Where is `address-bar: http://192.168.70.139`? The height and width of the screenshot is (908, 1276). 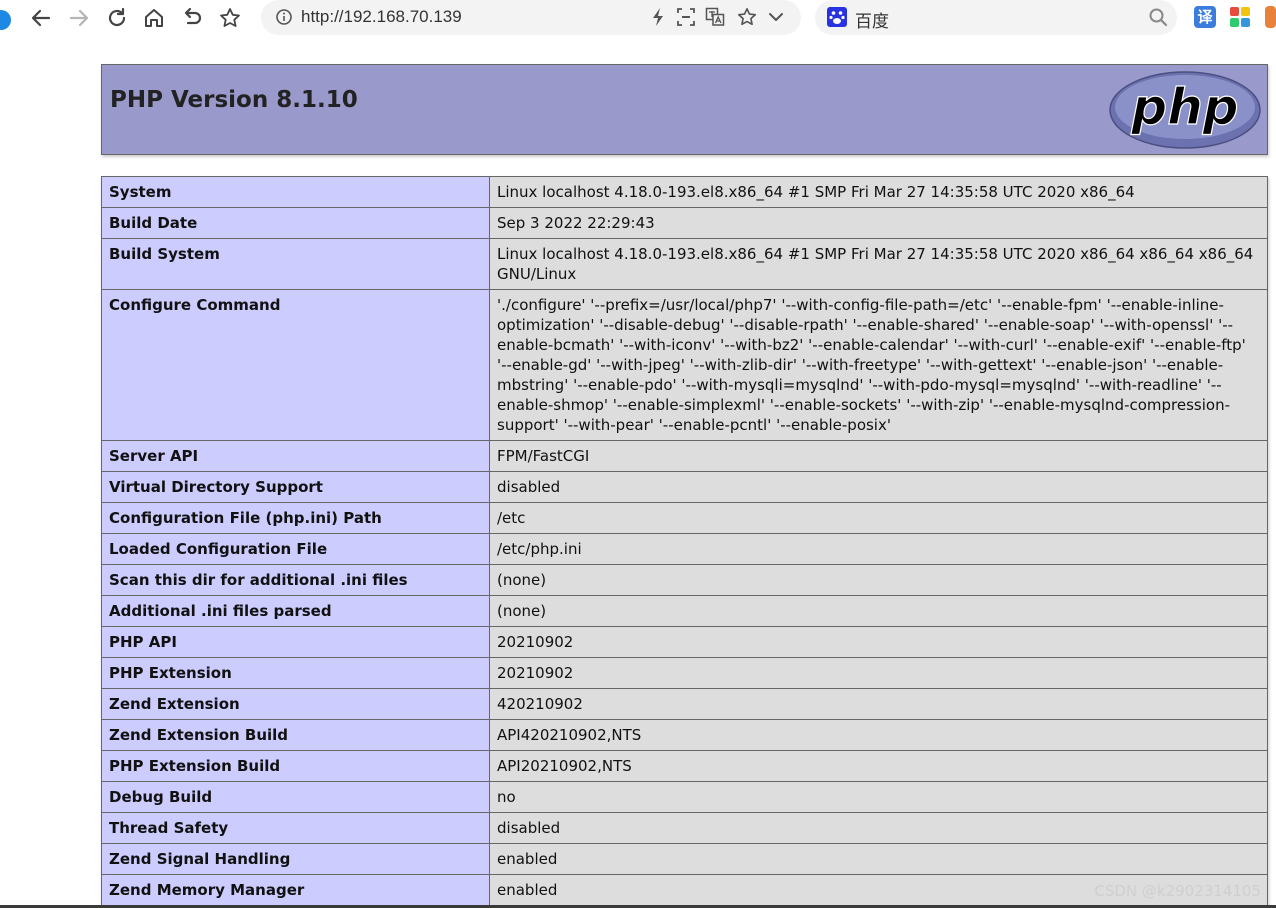 address-bar: http://192.168.70.139 is located at coordinates (531, 17).